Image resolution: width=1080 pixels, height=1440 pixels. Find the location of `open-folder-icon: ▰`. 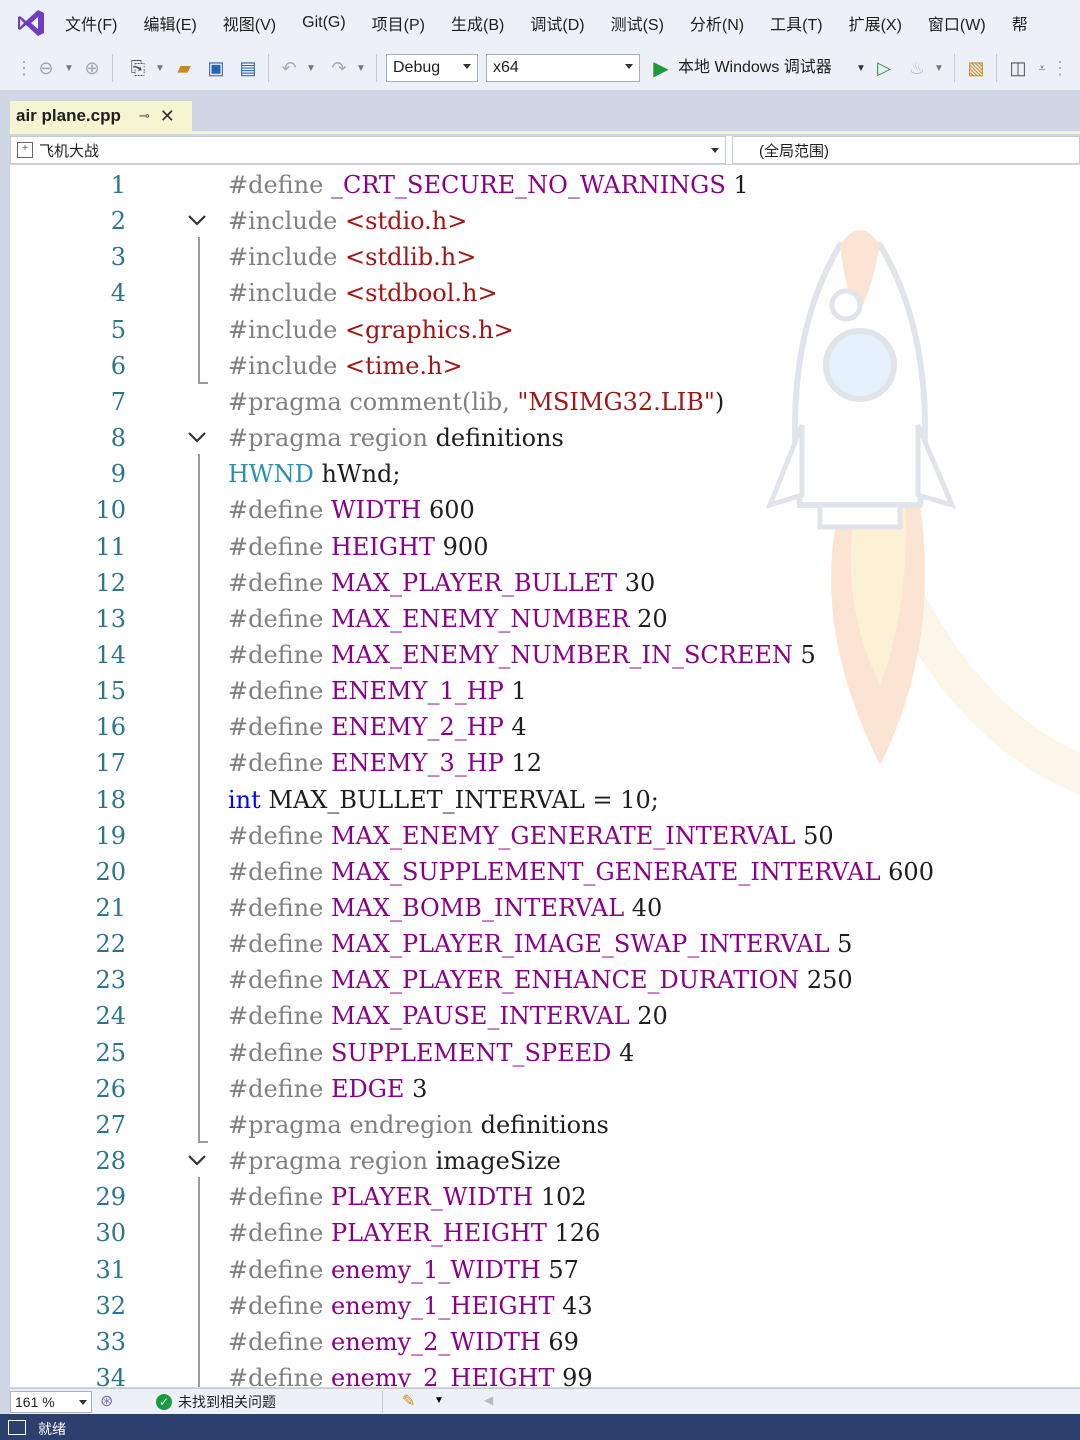

open-folder-icon: ▰ is located at coordinates (184, 68).